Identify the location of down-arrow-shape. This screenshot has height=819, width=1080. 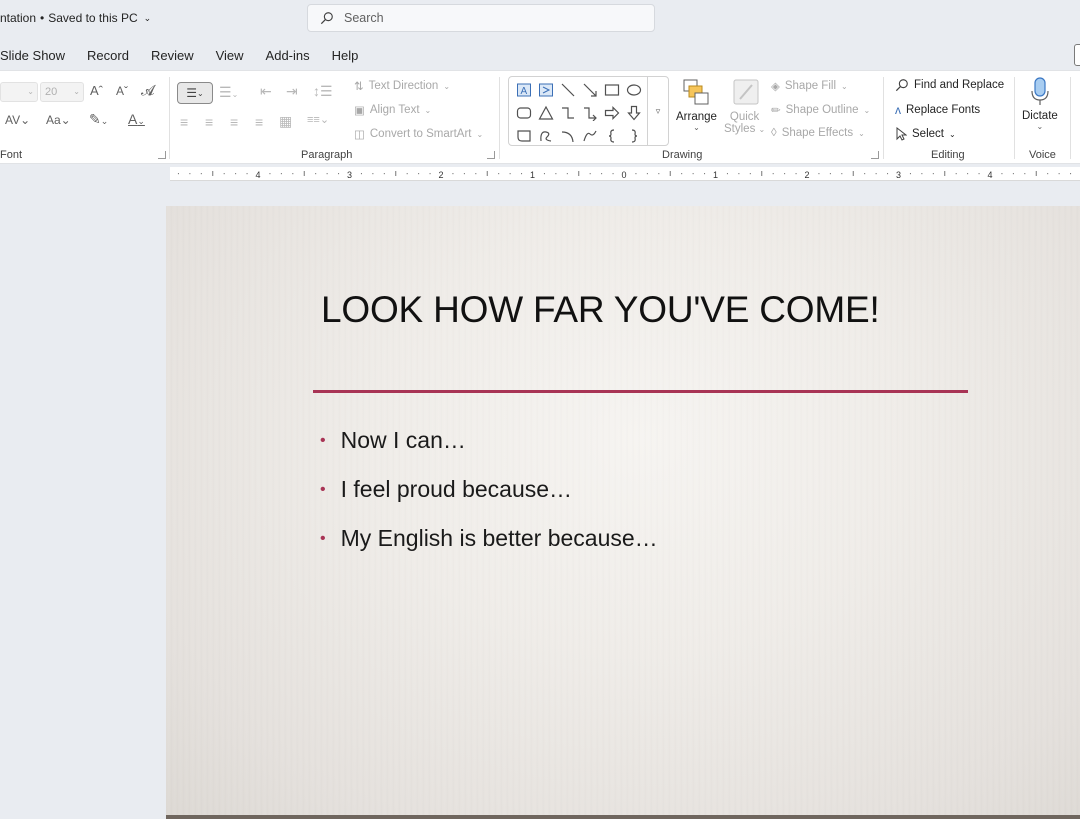
(634, 112).